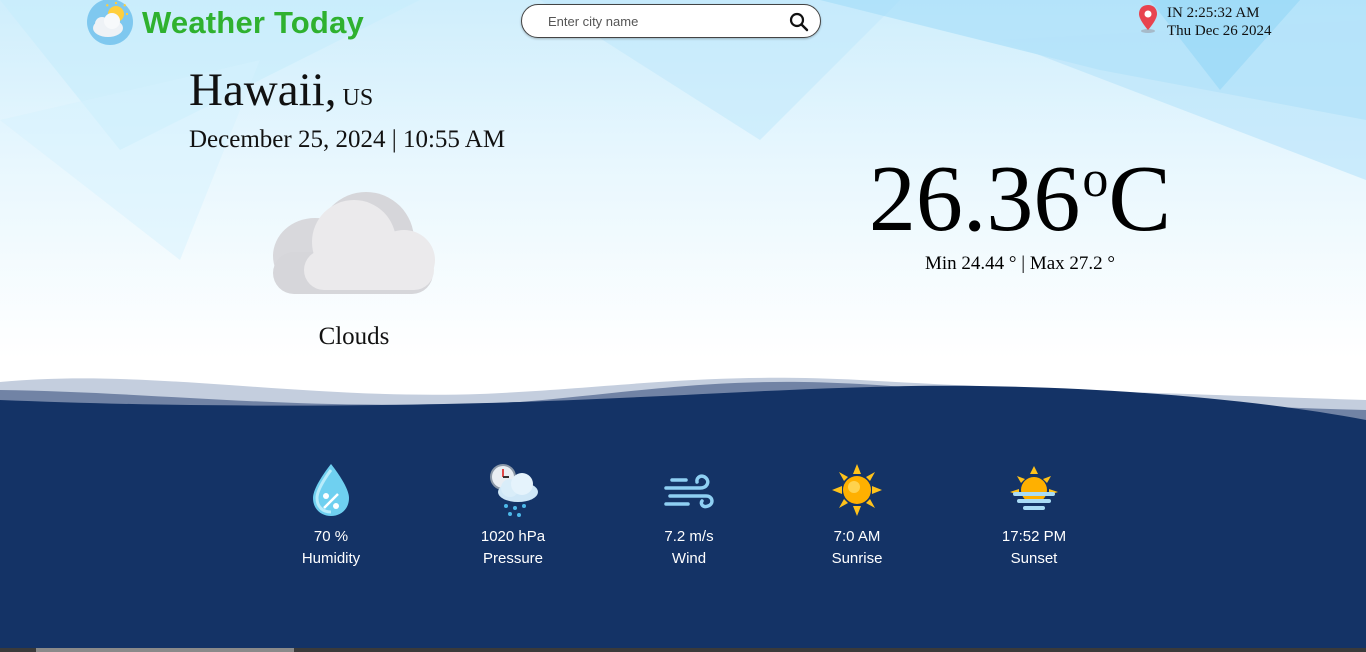 This screenshot has width=1366, height=652. Describe the element at coordinates (331, 536) in the screenshot. I see `humidity-value: 70 %` at that location.